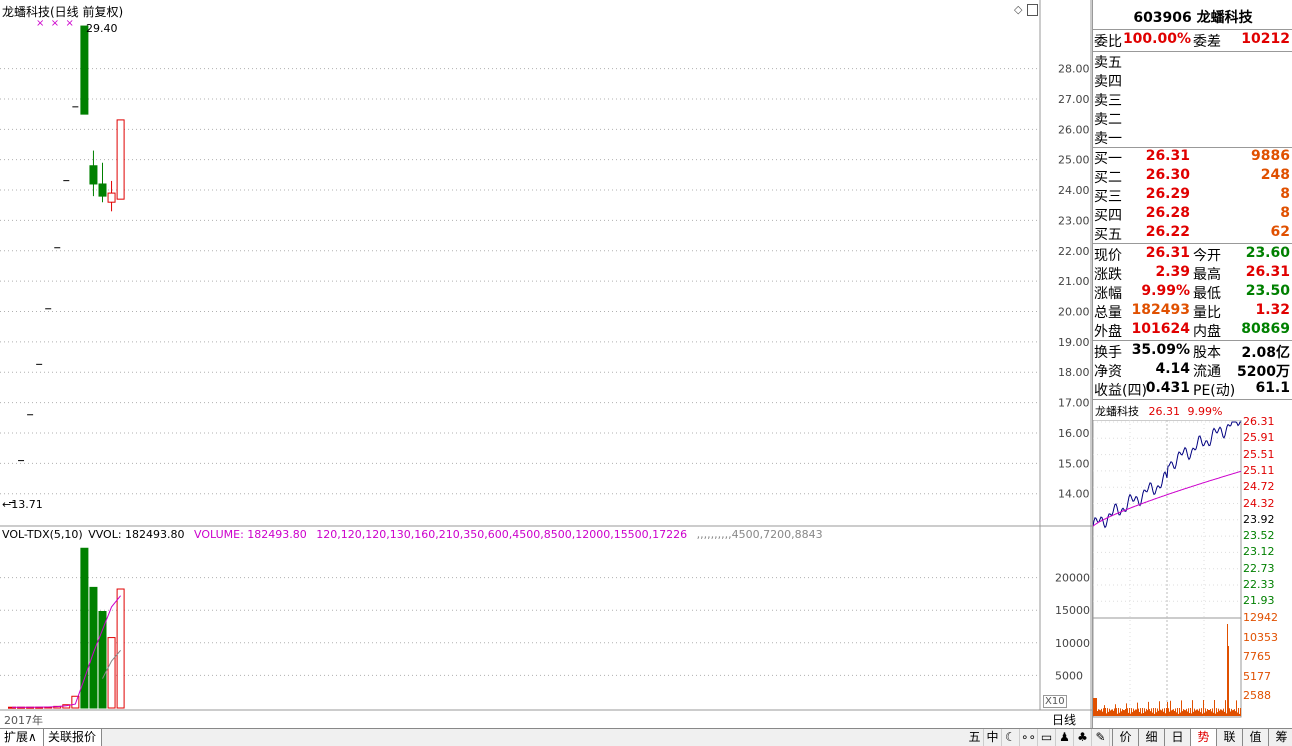 The height and width of the screenshot is (746, 1292). What do you see at coordinates (1255, 737) in the screenshot?
I see `panel-tab: 值` at bounding box center [1255, 737].